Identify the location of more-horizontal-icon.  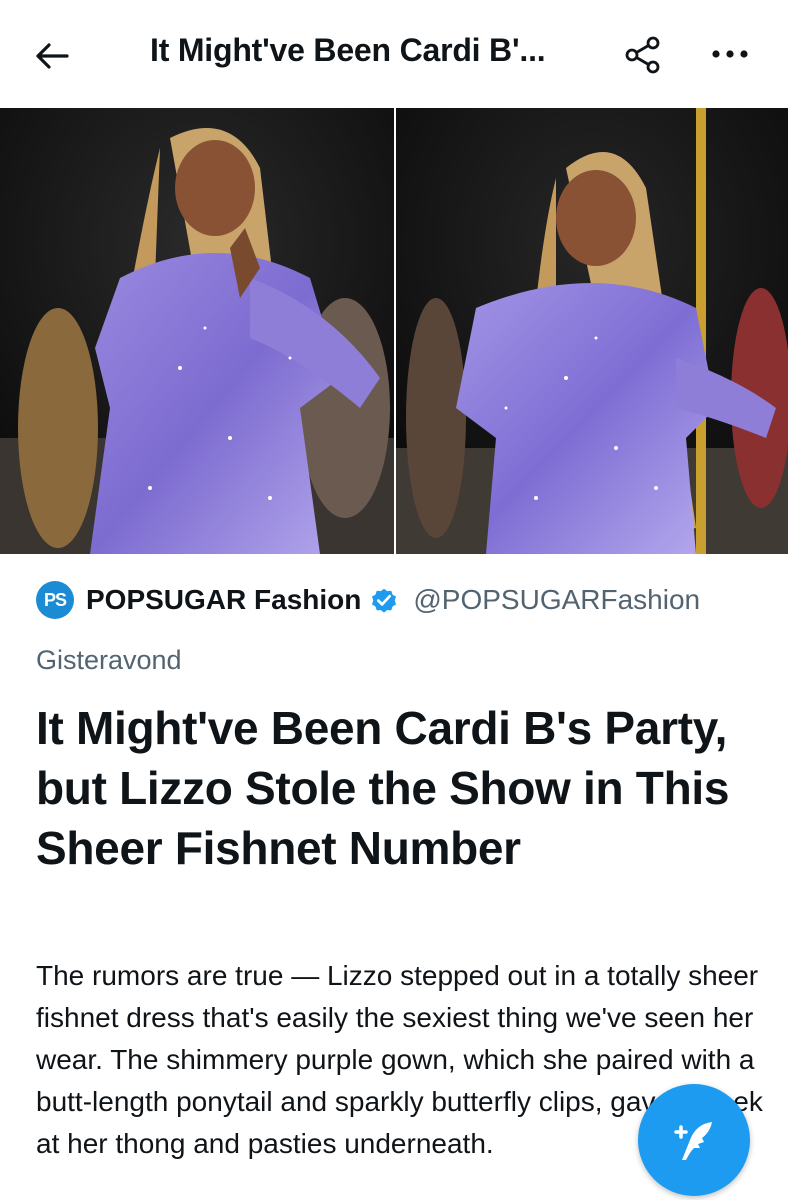
(730, 54).